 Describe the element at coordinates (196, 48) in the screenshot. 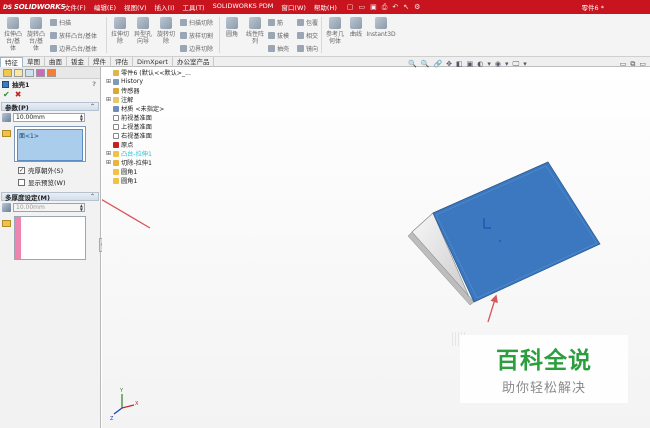

I see `boundary-cut-button: 边界切除` at that location.